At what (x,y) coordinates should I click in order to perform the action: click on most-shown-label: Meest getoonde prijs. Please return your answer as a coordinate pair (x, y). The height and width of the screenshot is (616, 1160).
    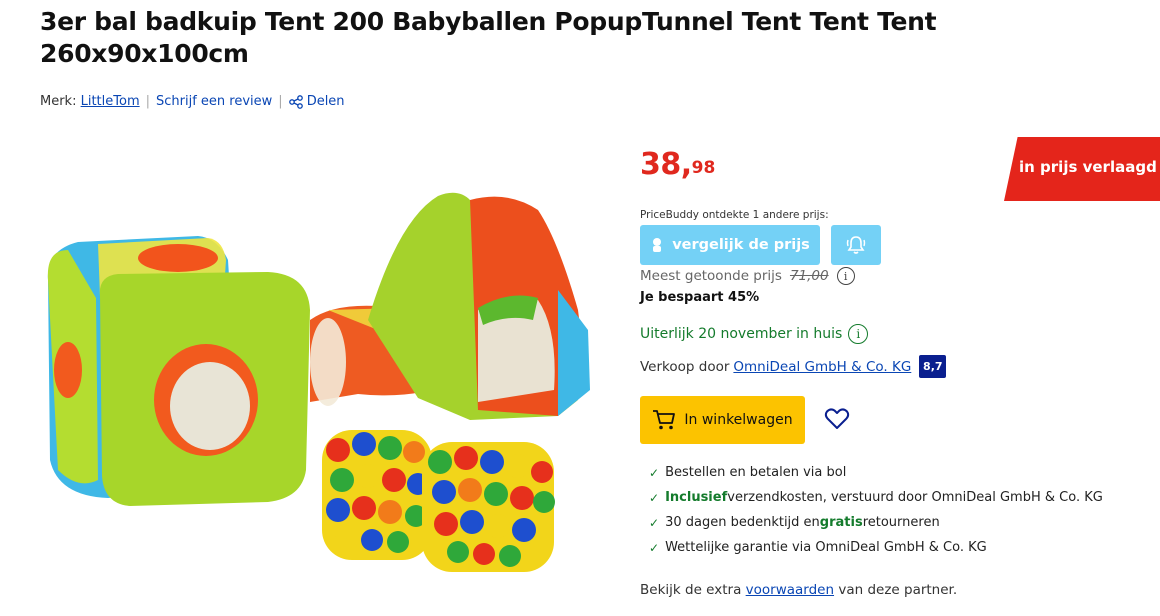
    Looking at the image, I should click on (711, 276).